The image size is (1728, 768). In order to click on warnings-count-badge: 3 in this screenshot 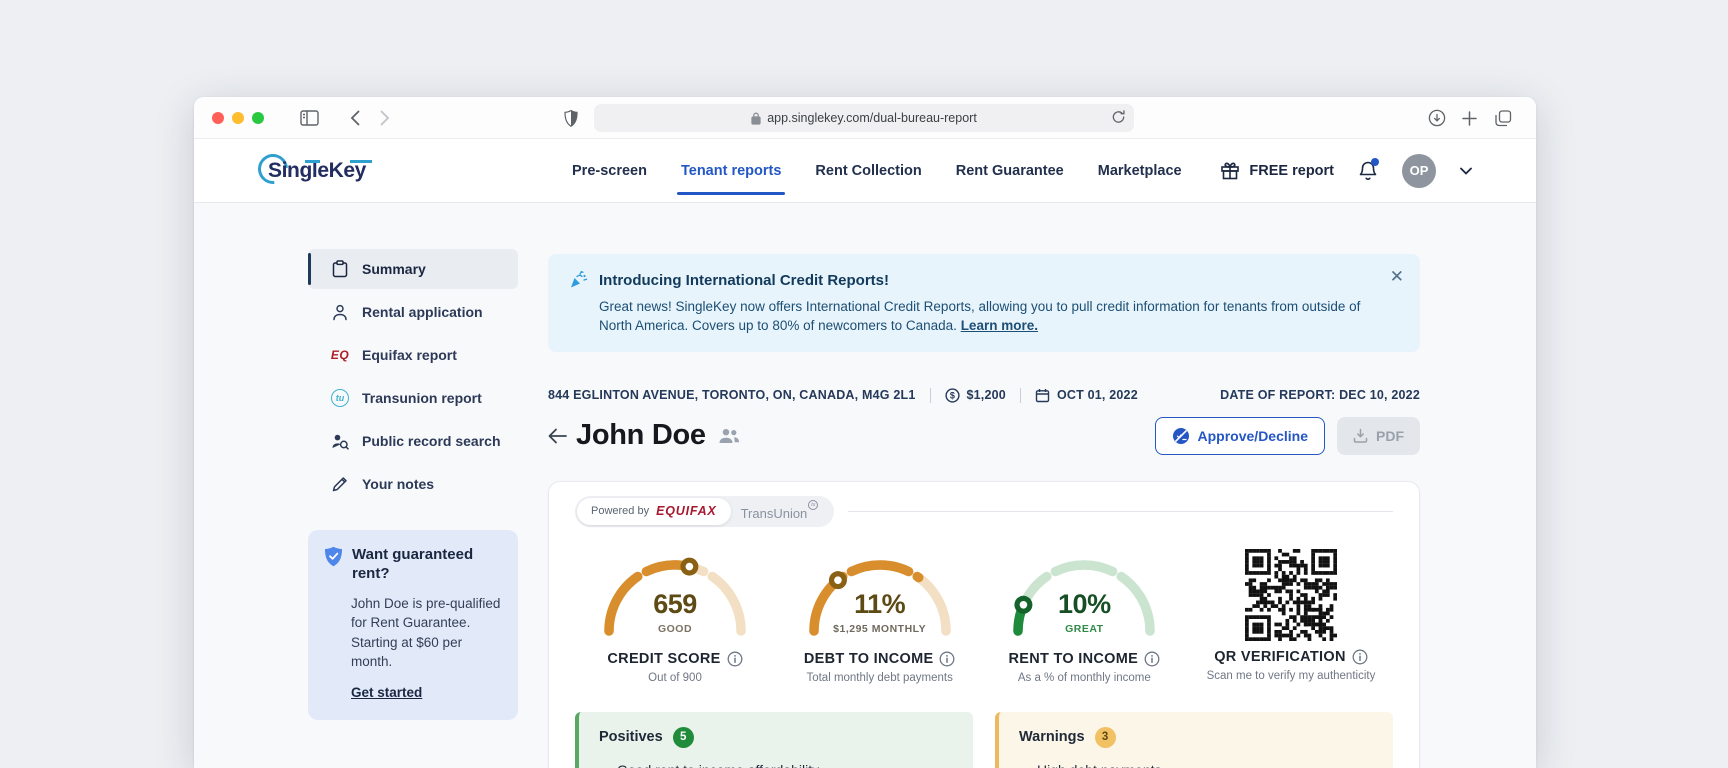, I will do `click(1105, 737)`.